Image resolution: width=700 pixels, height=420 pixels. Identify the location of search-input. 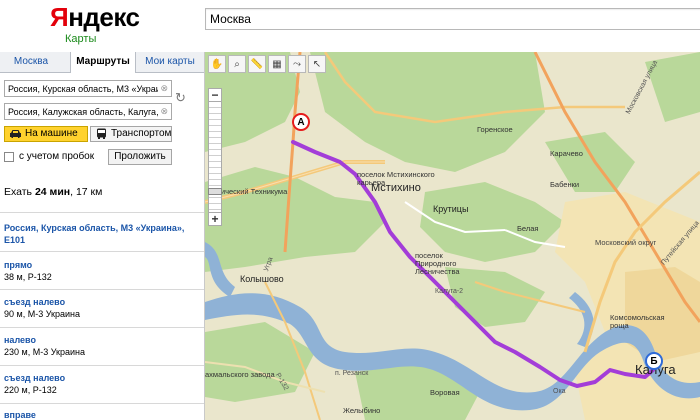
(450, 19).